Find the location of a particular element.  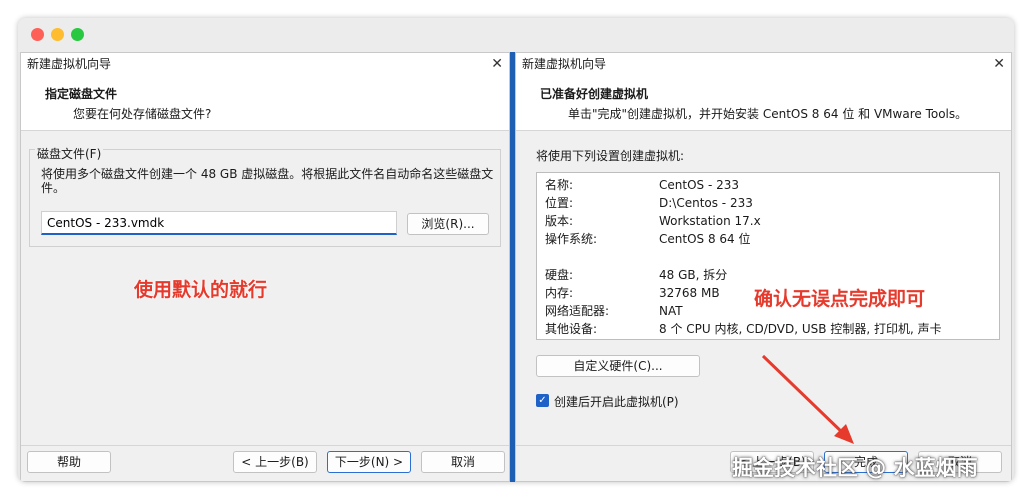

summary-value: CentOS 8 64 位 is located at coordinates (705, 239).